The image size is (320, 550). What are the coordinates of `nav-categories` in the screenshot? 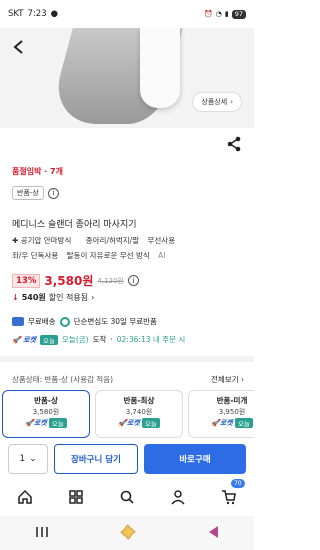 It's located at (76, 497).